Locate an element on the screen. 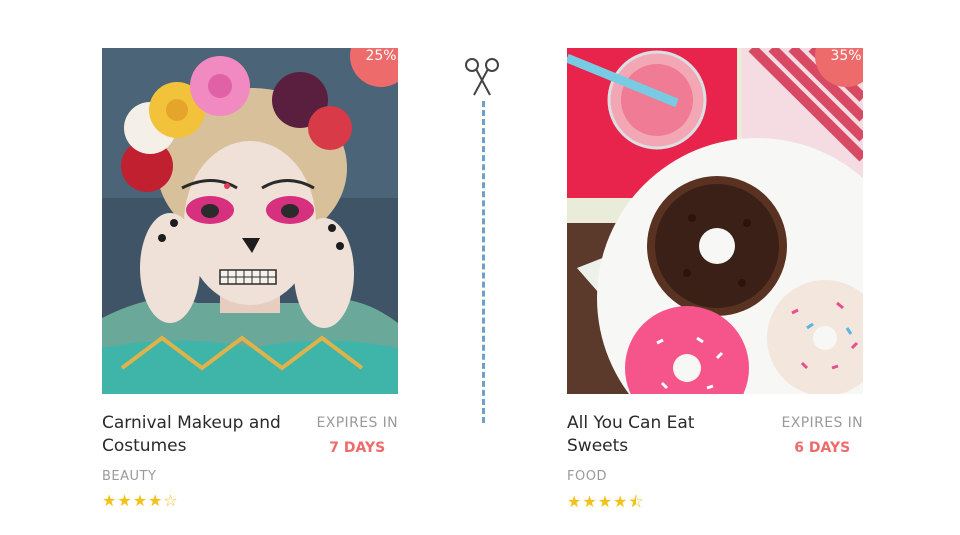 The height and width of the screenshot is (535, 960). expires-days: 7 DAYS is located at coordinates (357, 448).